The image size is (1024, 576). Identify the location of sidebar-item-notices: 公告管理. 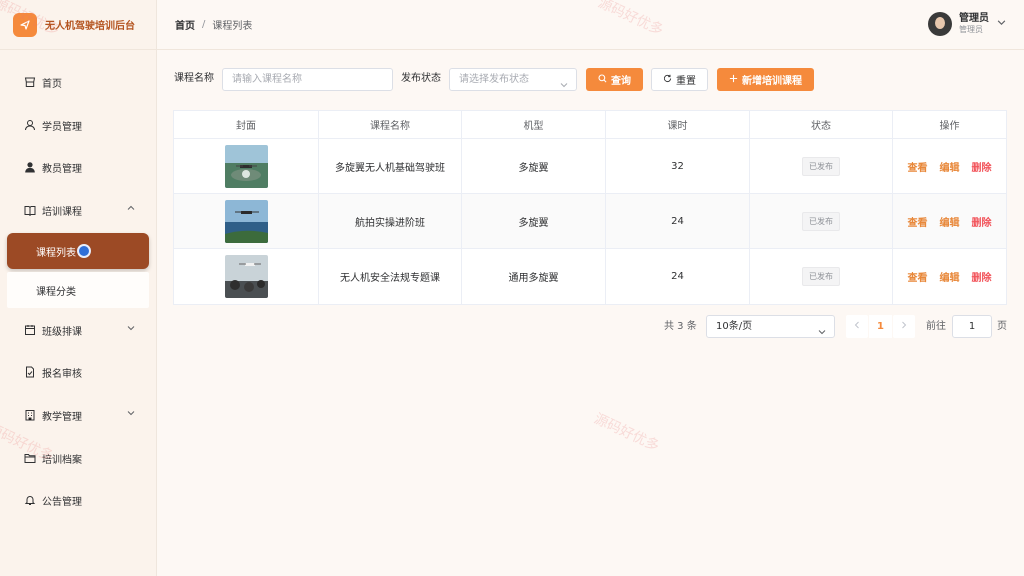
(78, 500).